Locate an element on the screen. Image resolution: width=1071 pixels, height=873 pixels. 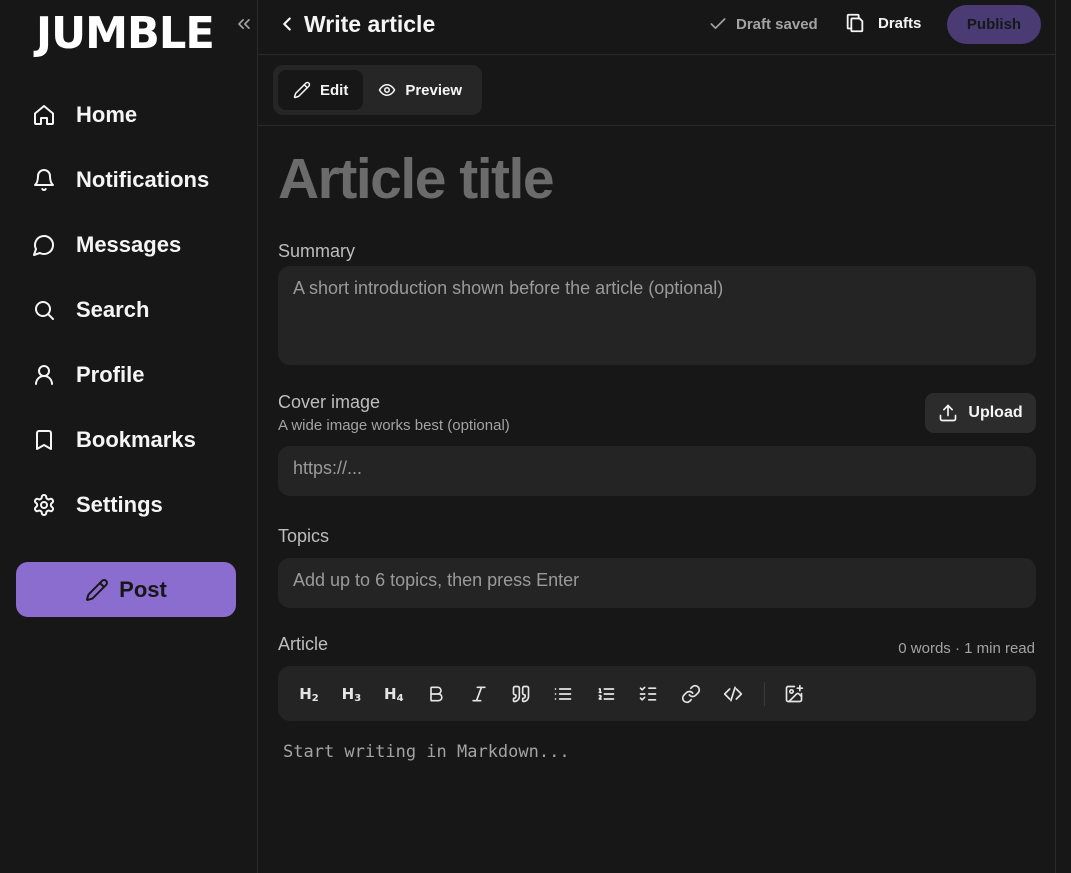
draft-status-text: Draft saved is located at coordinates (777, 24).